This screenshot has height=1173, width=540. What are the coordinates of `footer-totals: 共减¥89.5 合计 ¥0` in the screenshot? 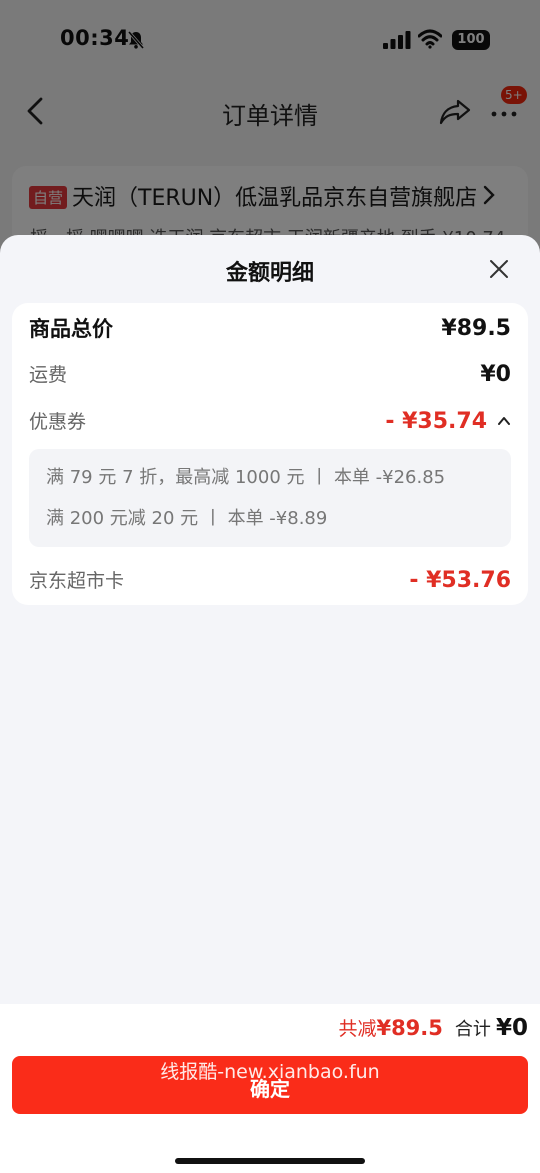 It's located at (433, 1029).